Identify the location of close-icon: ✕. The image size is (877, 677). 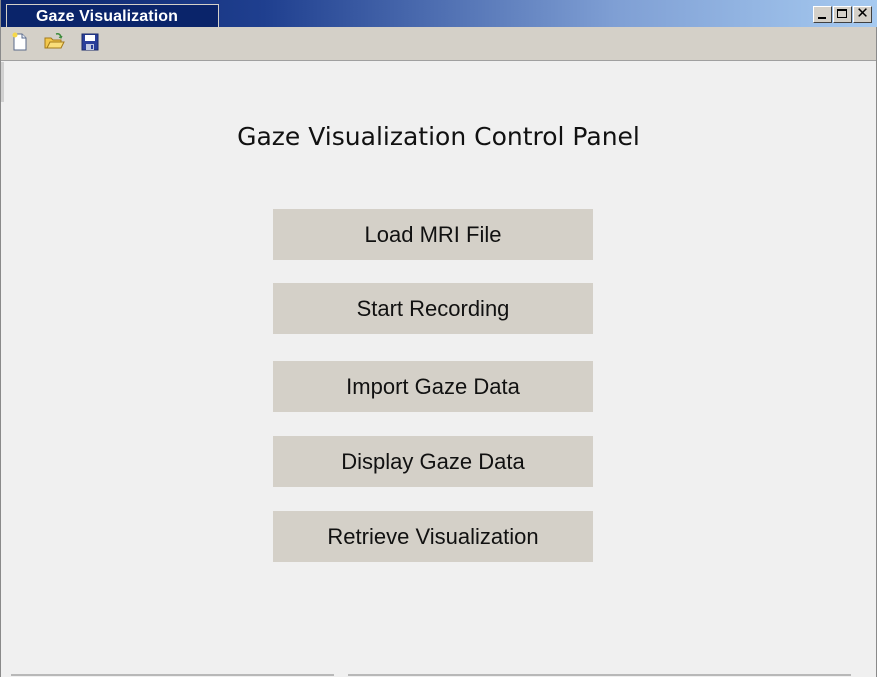
(862, 13).